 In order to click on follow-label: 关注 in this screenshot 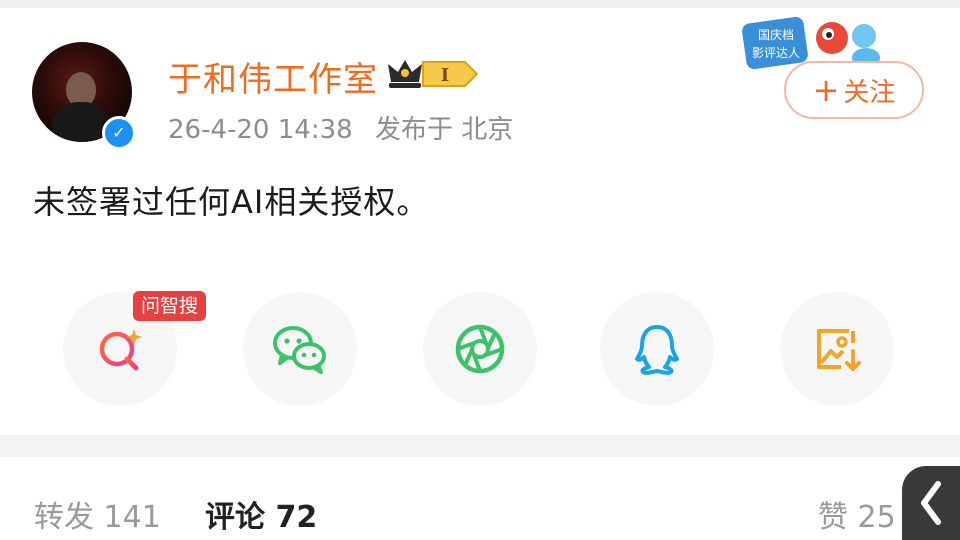, I will do `click(869, 92)`.